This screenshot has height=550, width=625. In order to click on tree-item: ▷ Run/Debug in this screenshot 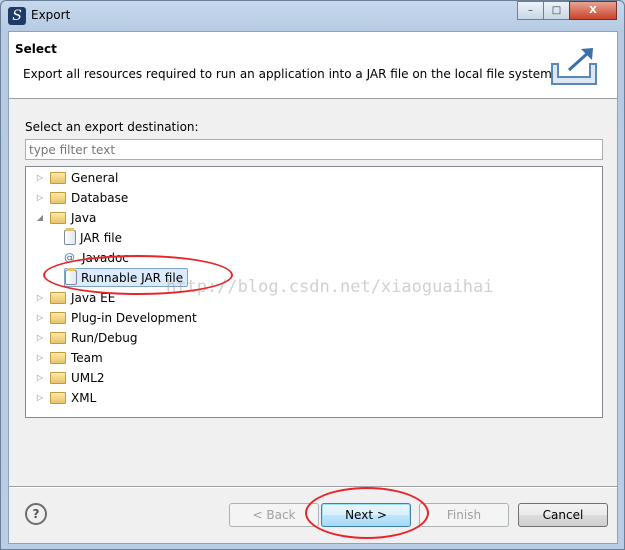, I will do `click(86, 337)`.